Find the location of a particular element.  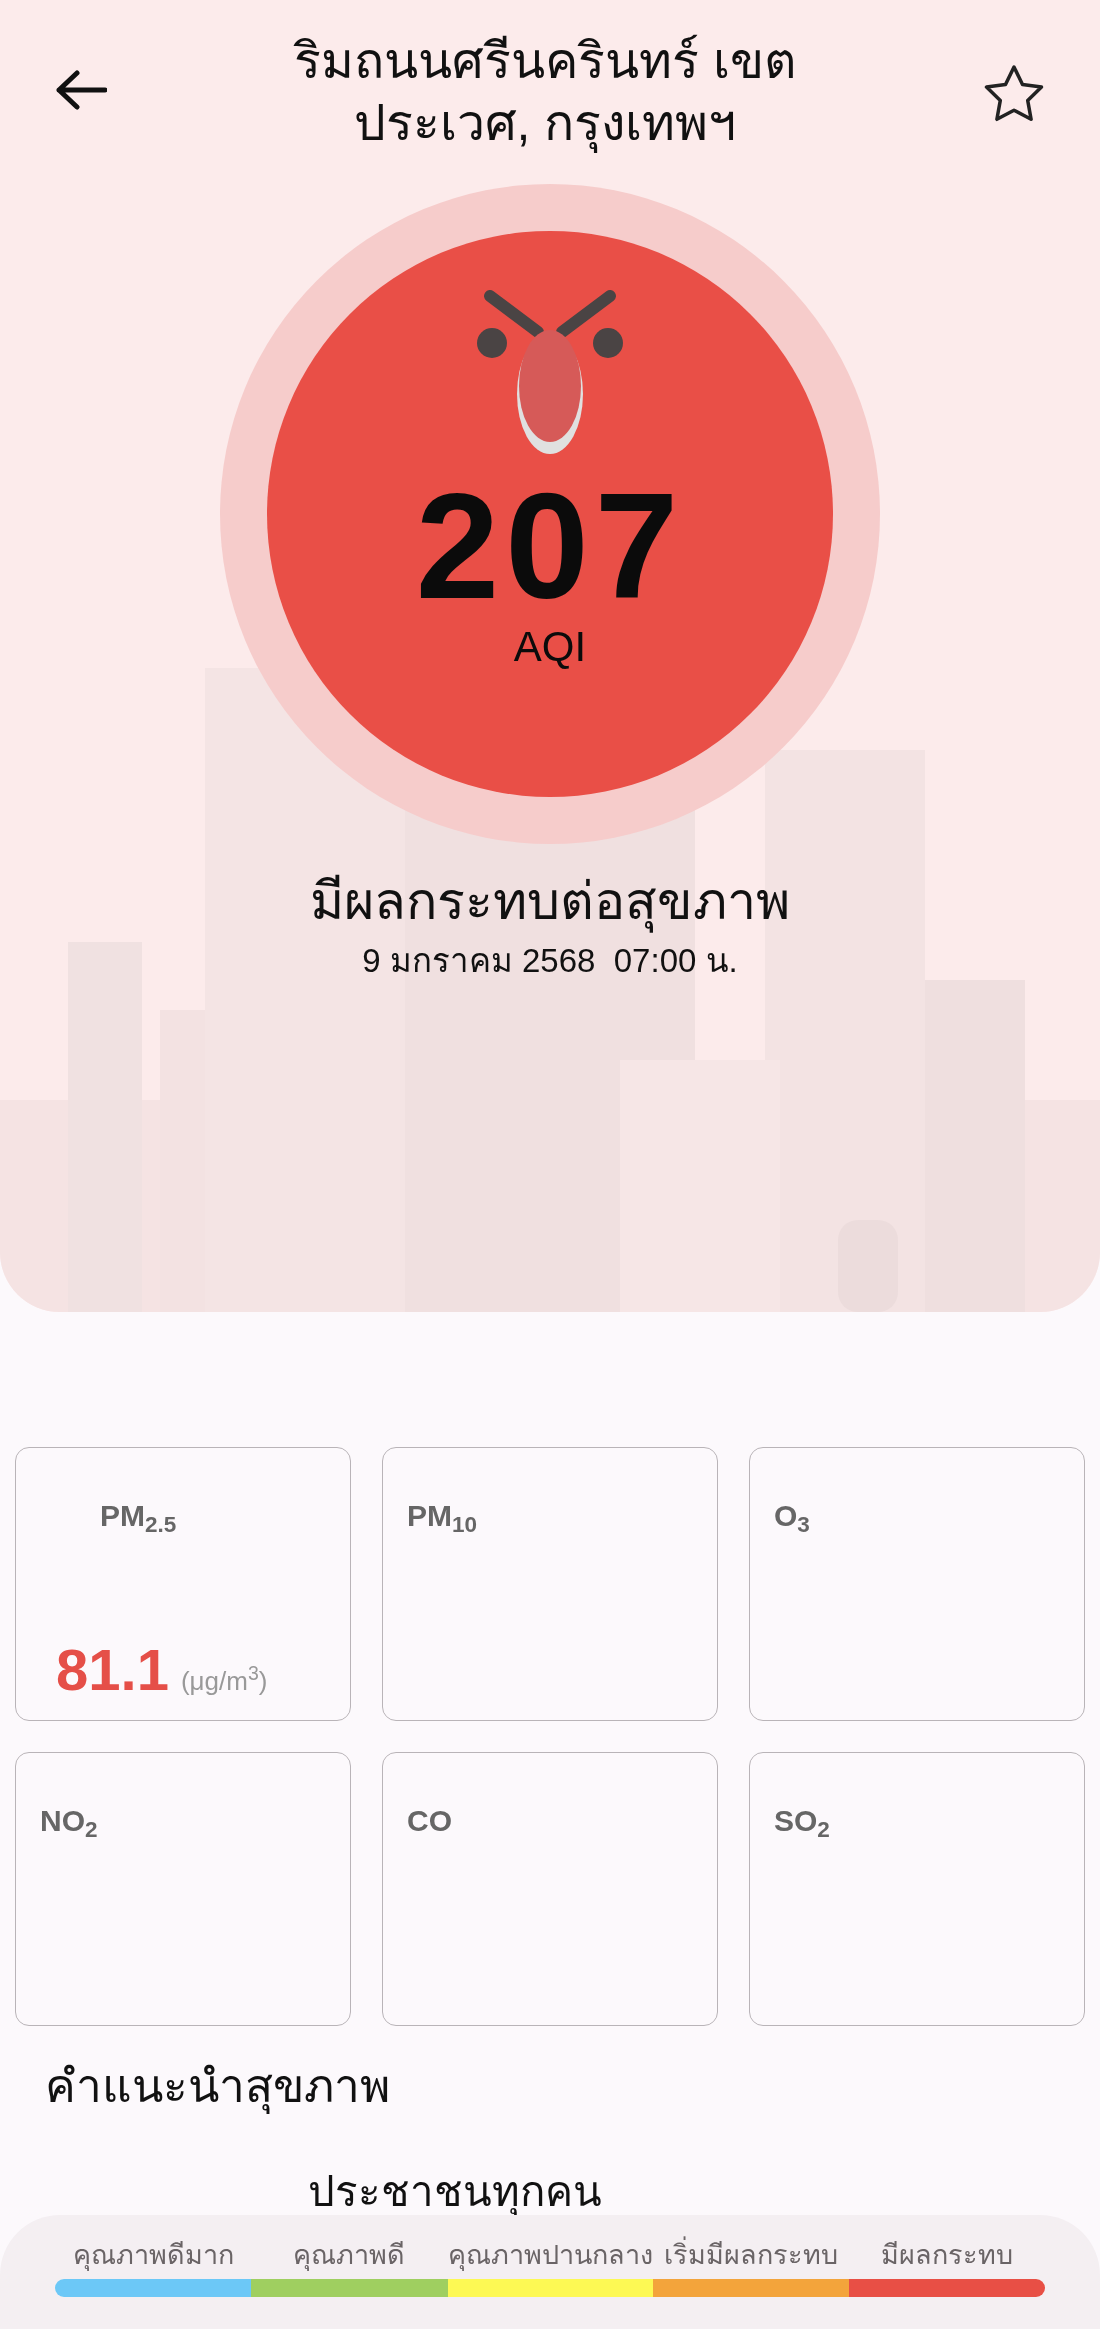

legend-label: คุณภาพปานกลาง is located at coordinates (550, 2256).